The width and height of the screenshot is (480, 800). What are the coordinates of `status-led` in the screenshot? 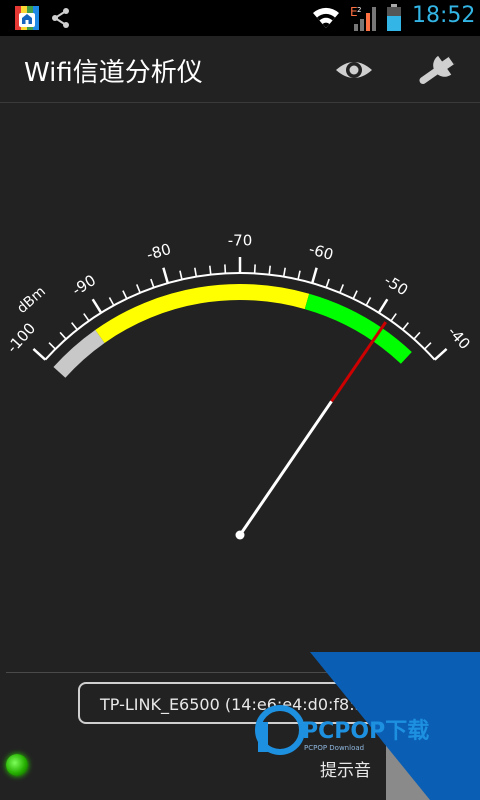 It's located at (17, 765).